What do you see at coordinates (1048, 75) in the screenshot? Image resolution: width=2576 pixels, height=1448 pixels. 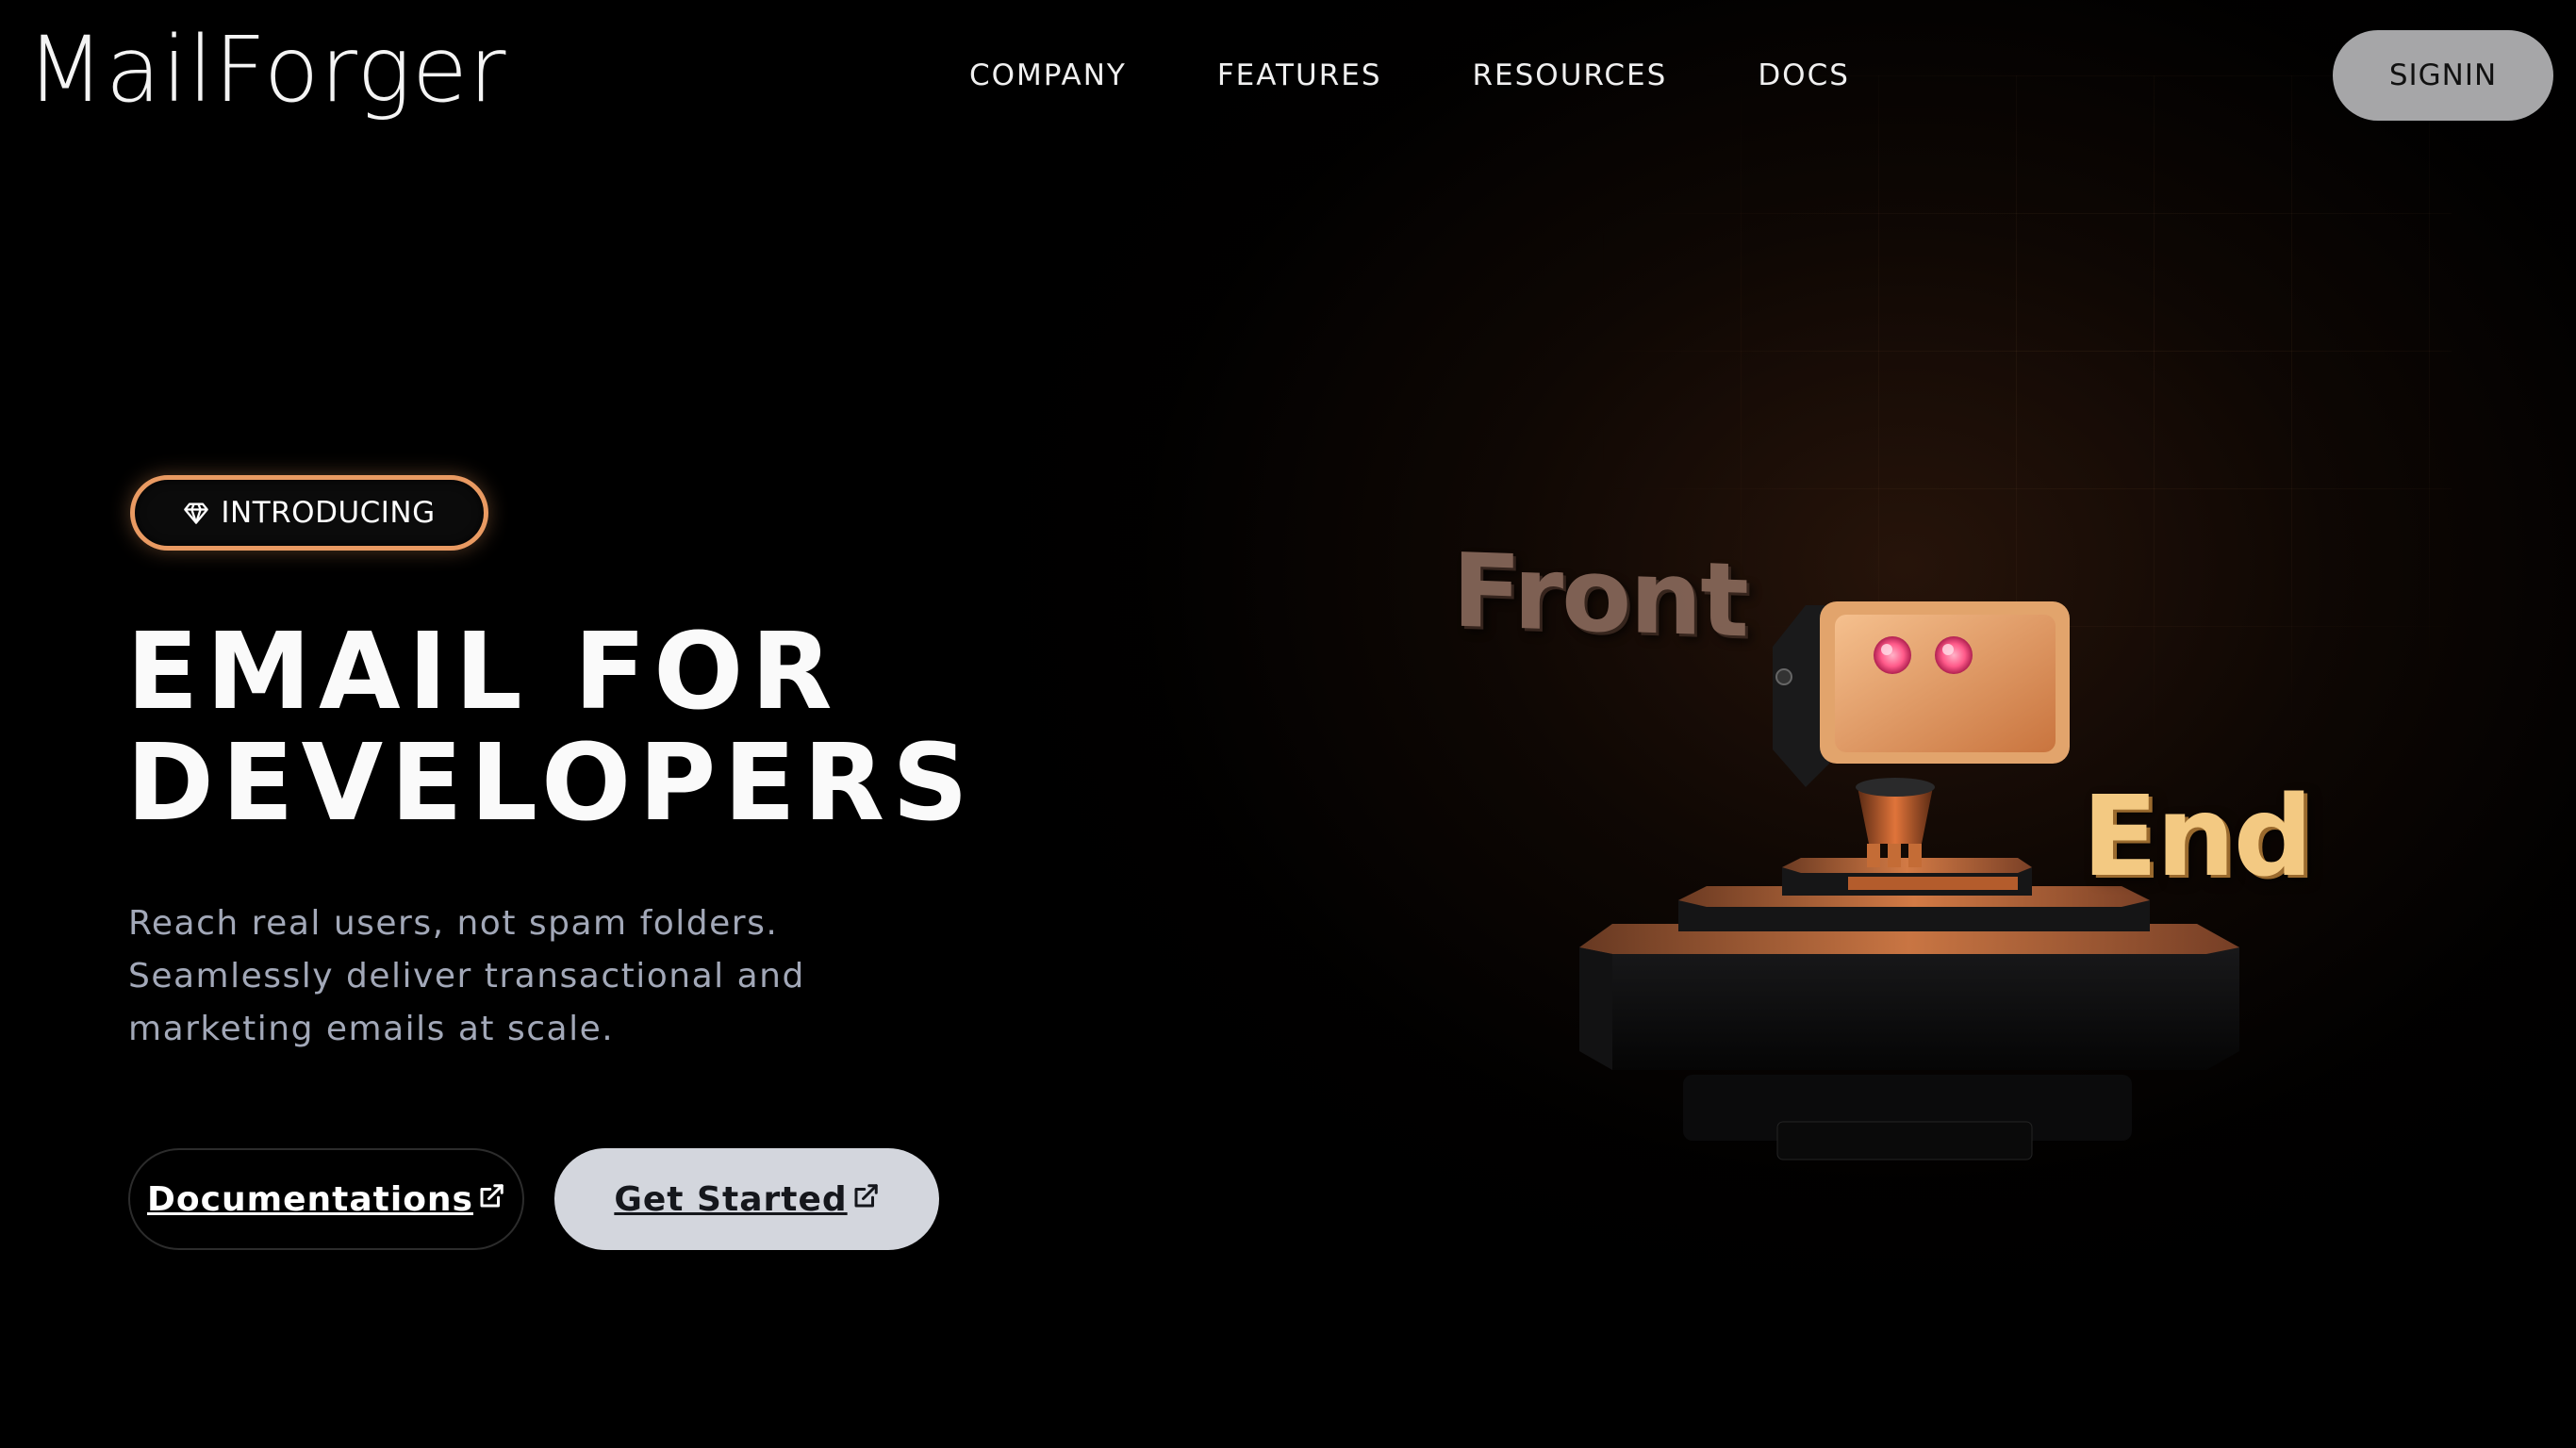 I see `nav-item-company: COMPANY` at bounding box center [1048, 75].